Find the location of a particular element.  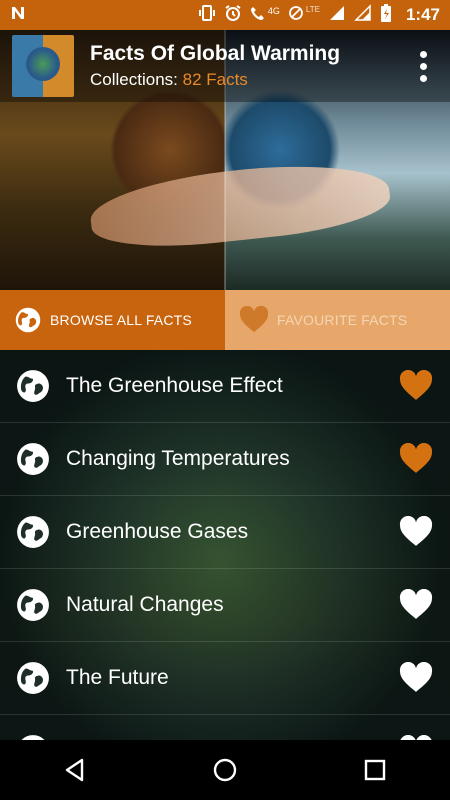

tab-browse-all-facts-label: BROWSE ALL FACTS is located at coordinates (121, 320).